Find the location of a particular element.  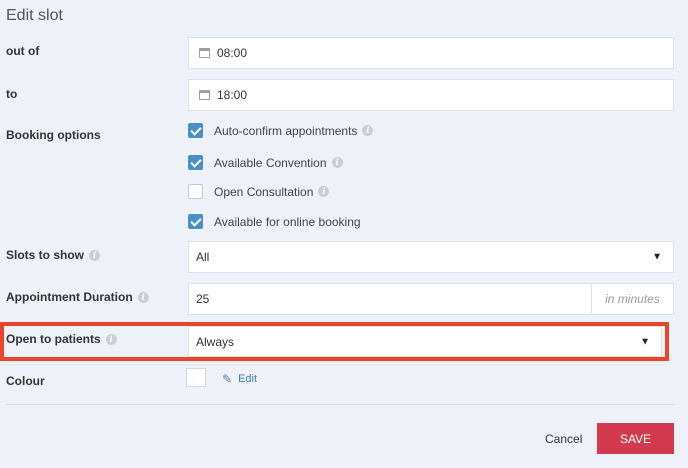

edit-label: Edit is located at coordinates (248, 379).